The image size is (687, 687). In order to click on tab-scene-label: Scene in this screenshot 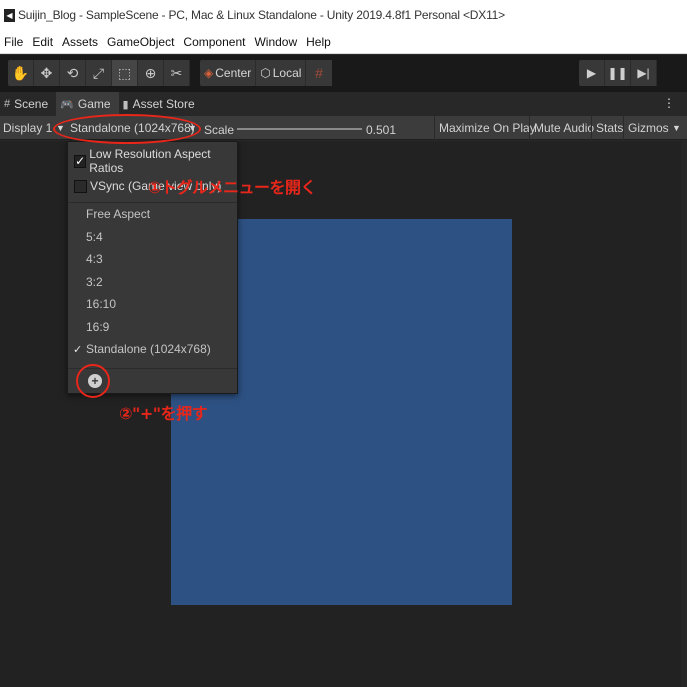, I will do `click(31, 104)`.